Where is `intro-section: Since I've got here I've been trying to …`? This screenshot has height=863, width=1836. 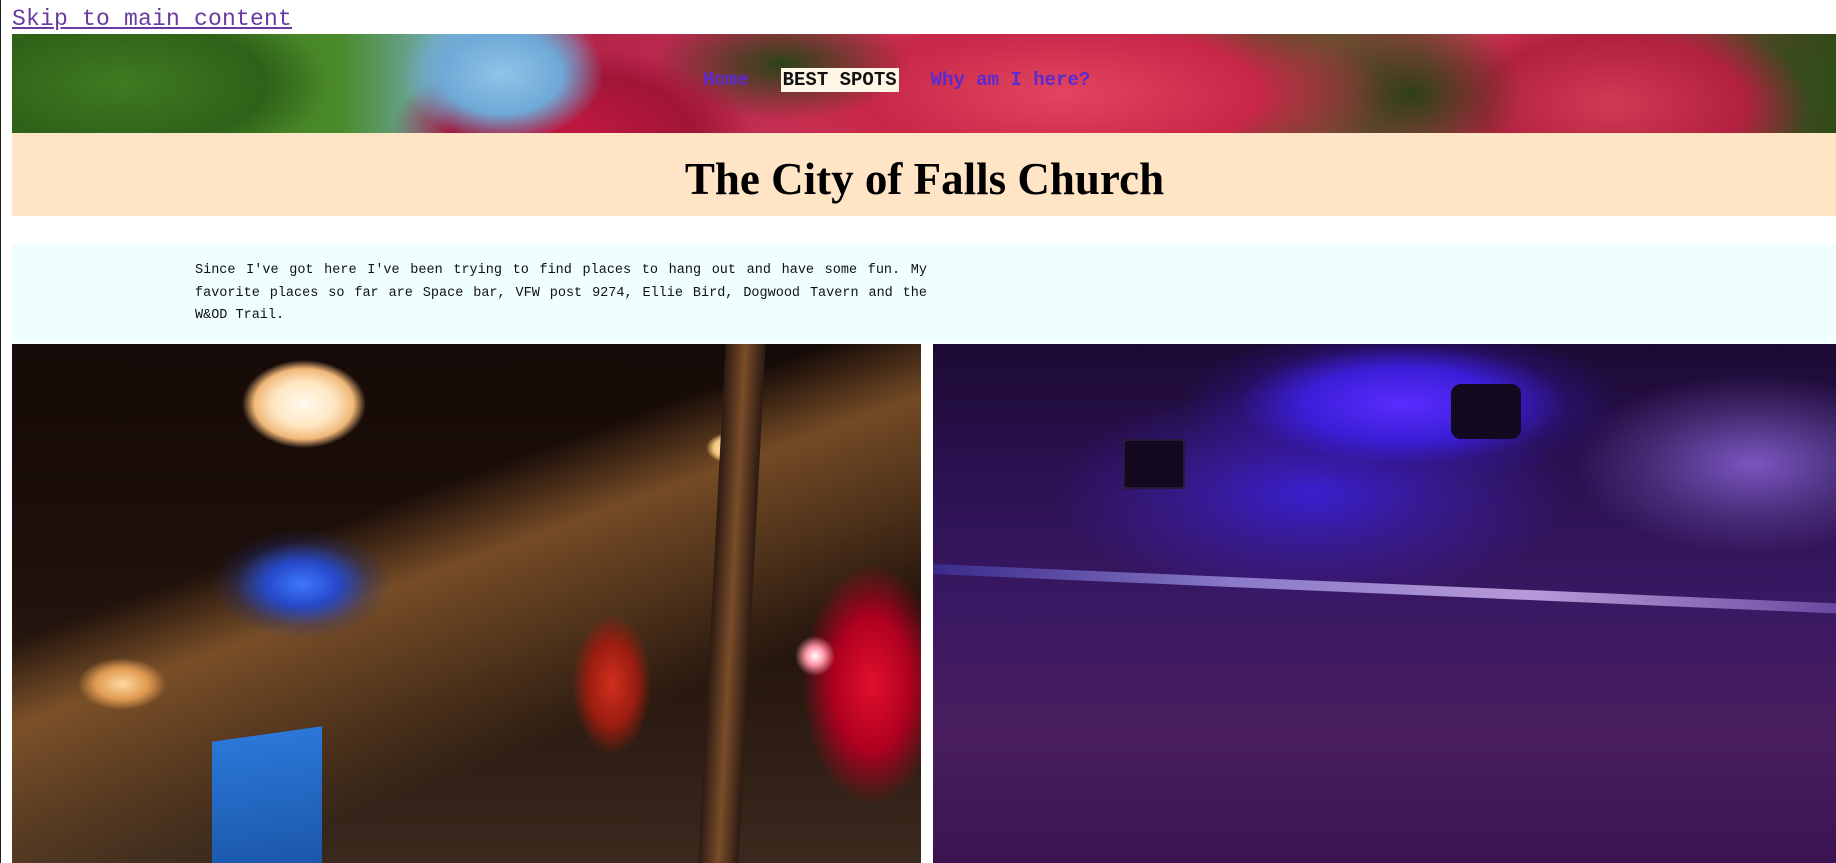 intro-section: Since I've got here I've been trying to … is located at coordinates (924, 293).